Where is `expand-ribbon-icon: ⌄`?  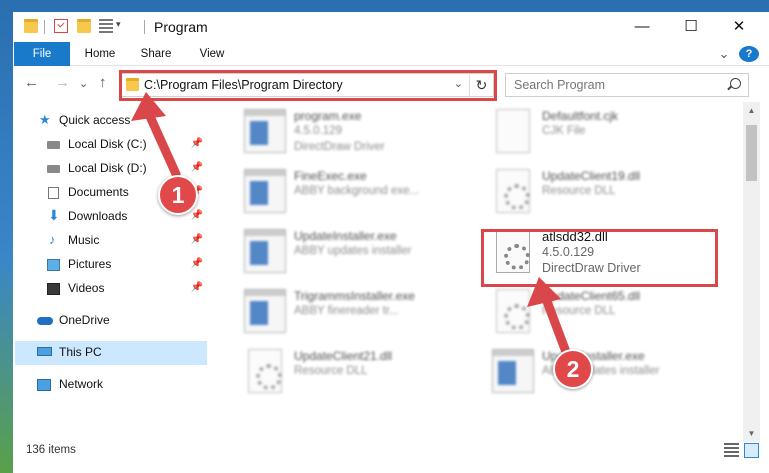 expand-ribbon-icon: ⌄ is located at coordinates (724, 54).